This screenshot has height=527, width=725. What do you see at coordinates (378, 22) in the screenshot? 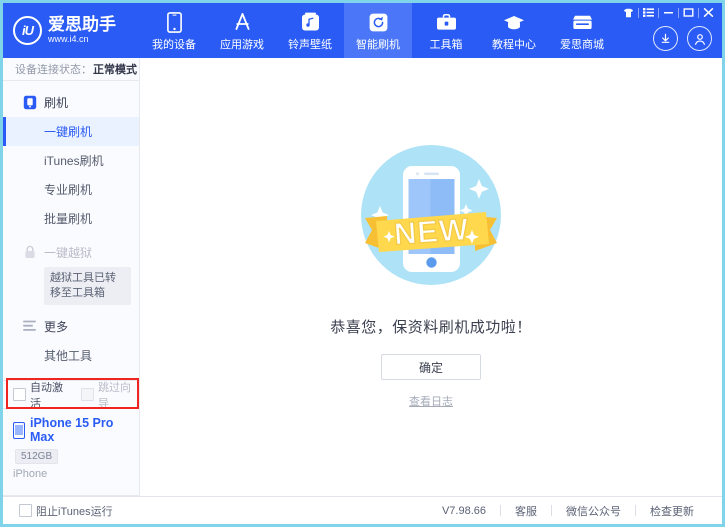
I see `refresh-icon` at bounding box center [378, 22].